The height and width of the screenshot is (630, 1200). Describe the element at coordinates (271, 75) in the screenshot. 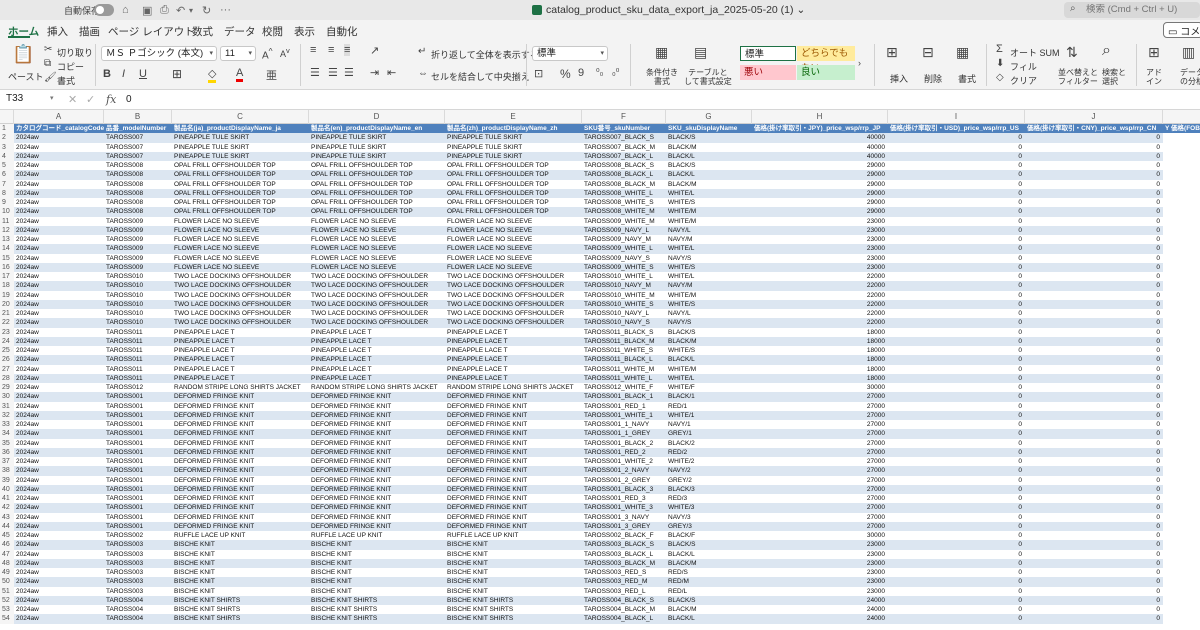

I see `phonetic-icon: 亜` at that location.